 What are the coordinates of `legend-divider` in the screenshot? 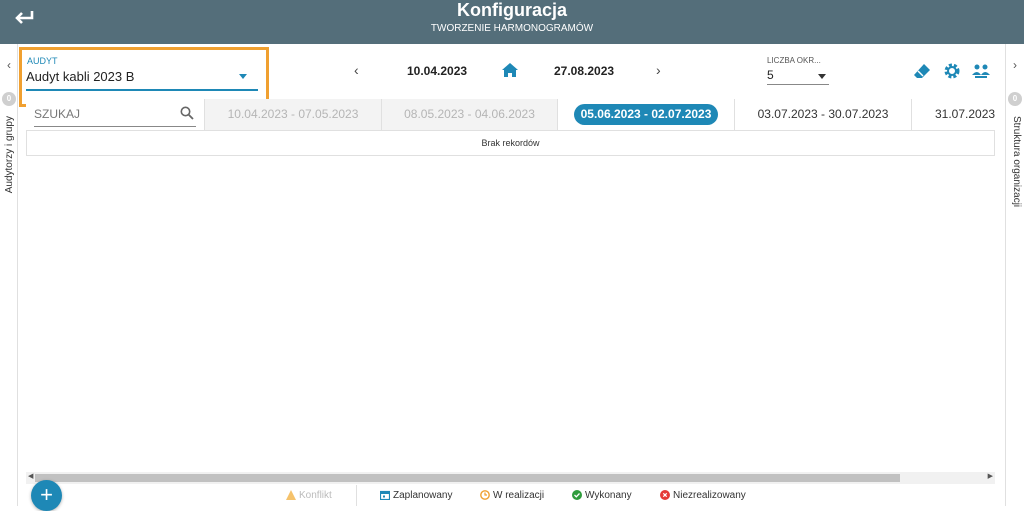 It's located at (356, 495).